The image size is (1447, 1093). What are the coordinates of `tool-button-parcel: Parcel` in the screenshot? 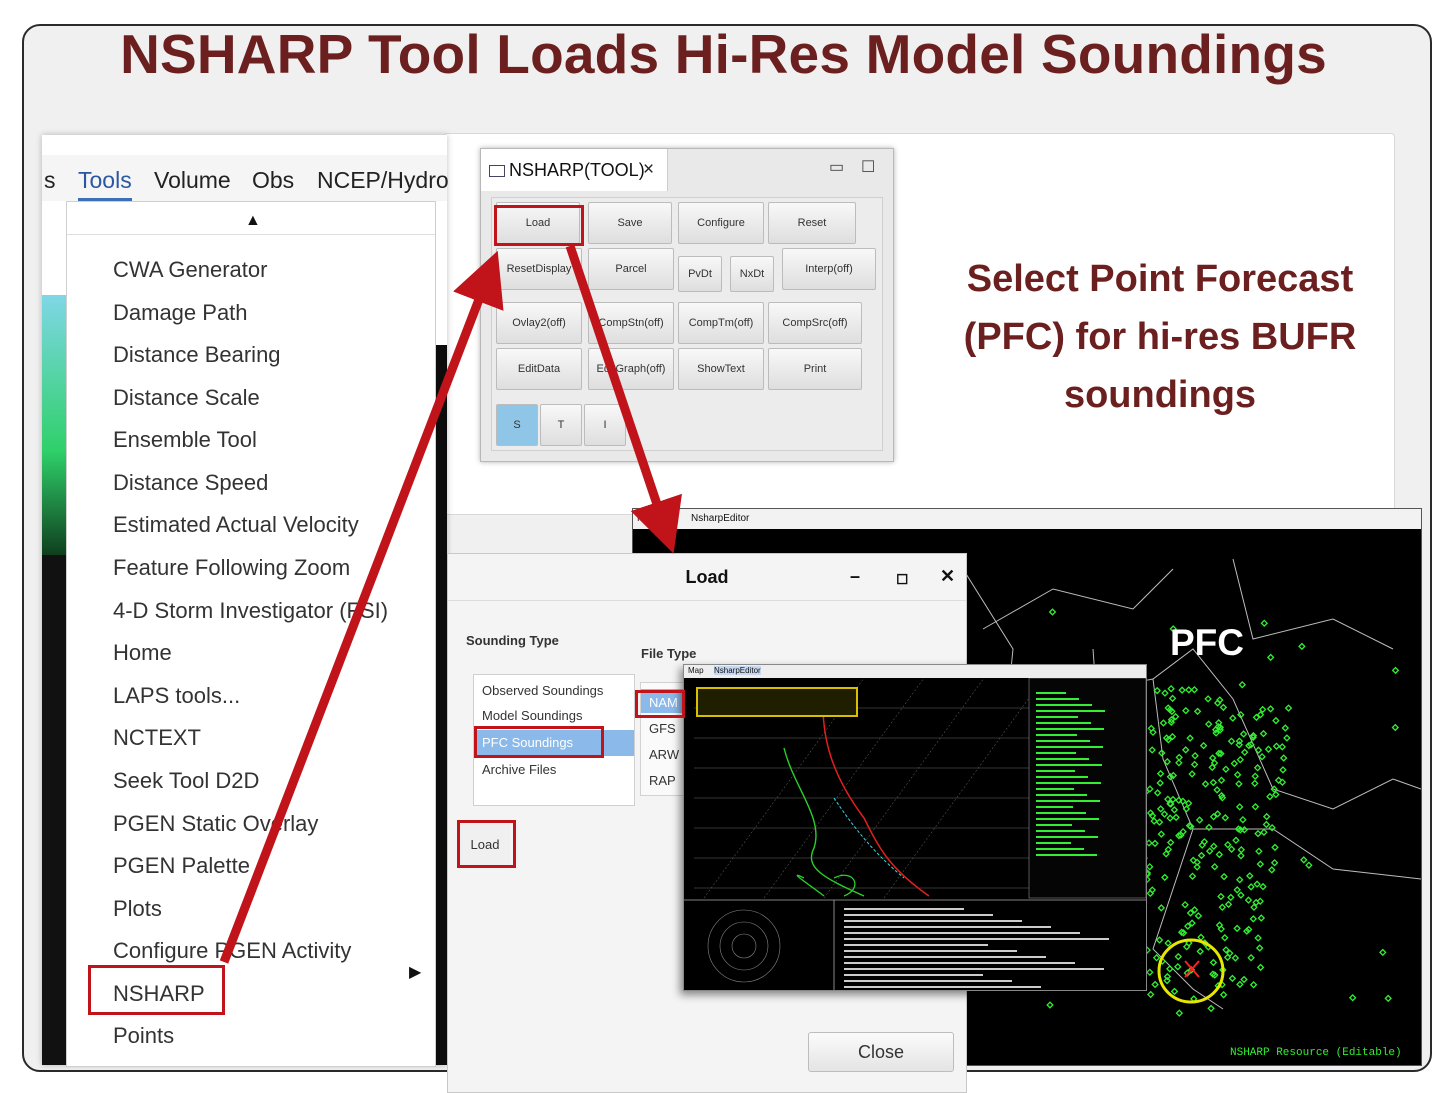 It's located at (631, 269).